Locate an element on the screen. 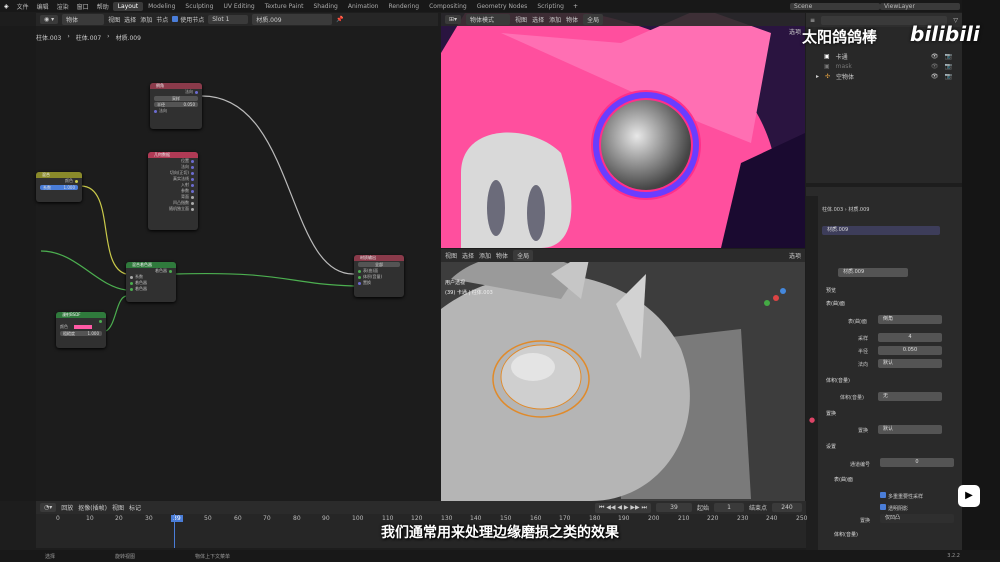 The image size is (1000, 562). tab-scripting: Scripting is located at coordinates (550, 6).